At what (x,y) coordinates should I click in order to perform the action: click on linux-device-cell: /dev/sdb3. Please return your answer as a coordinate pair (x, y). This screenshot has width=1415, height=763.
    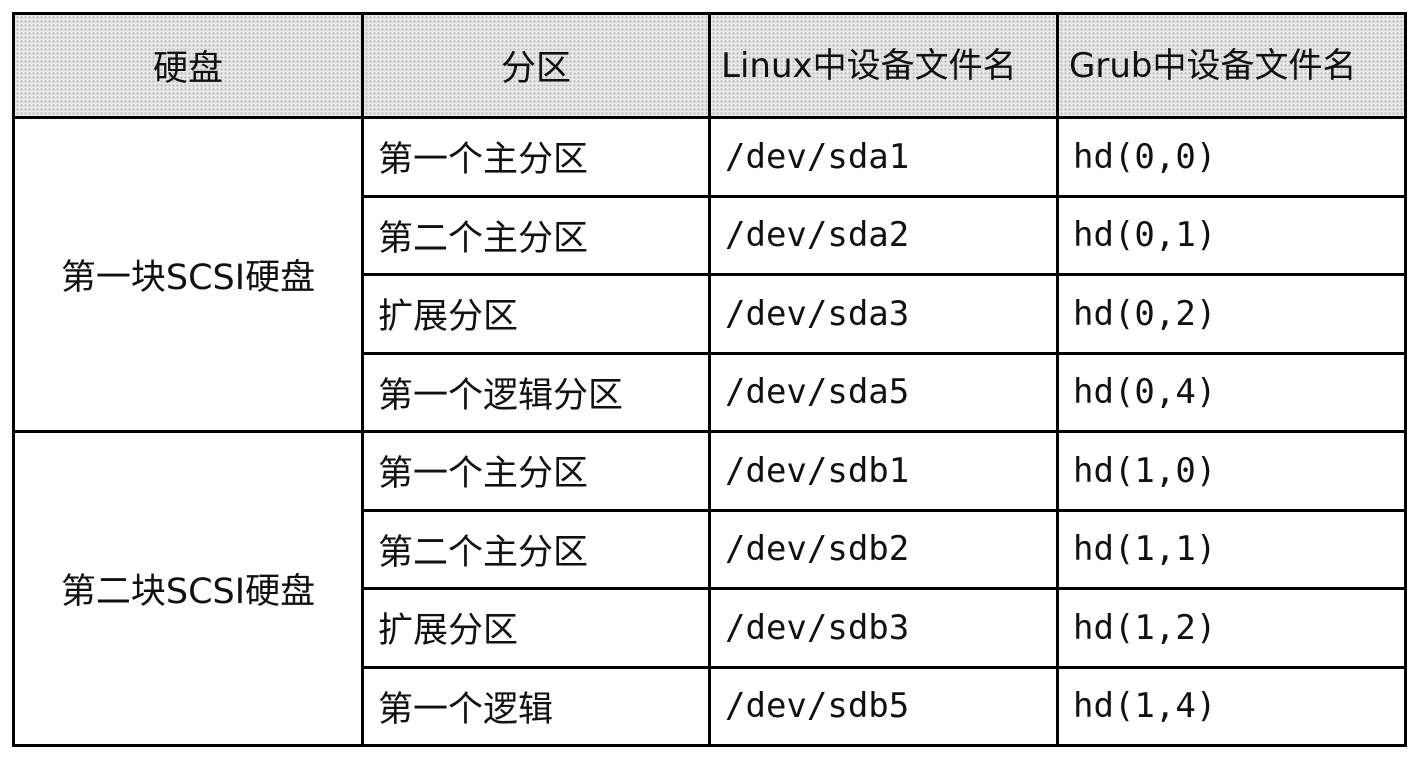
    Looking at the image, I should click on (883, 628).